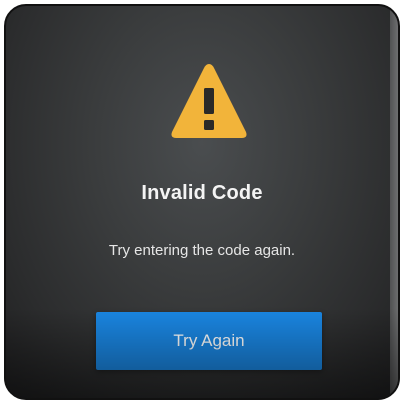  Describe the element at coordinates (209, 341) in the screenshot. I see `try-again-button: Try Again` at that location.